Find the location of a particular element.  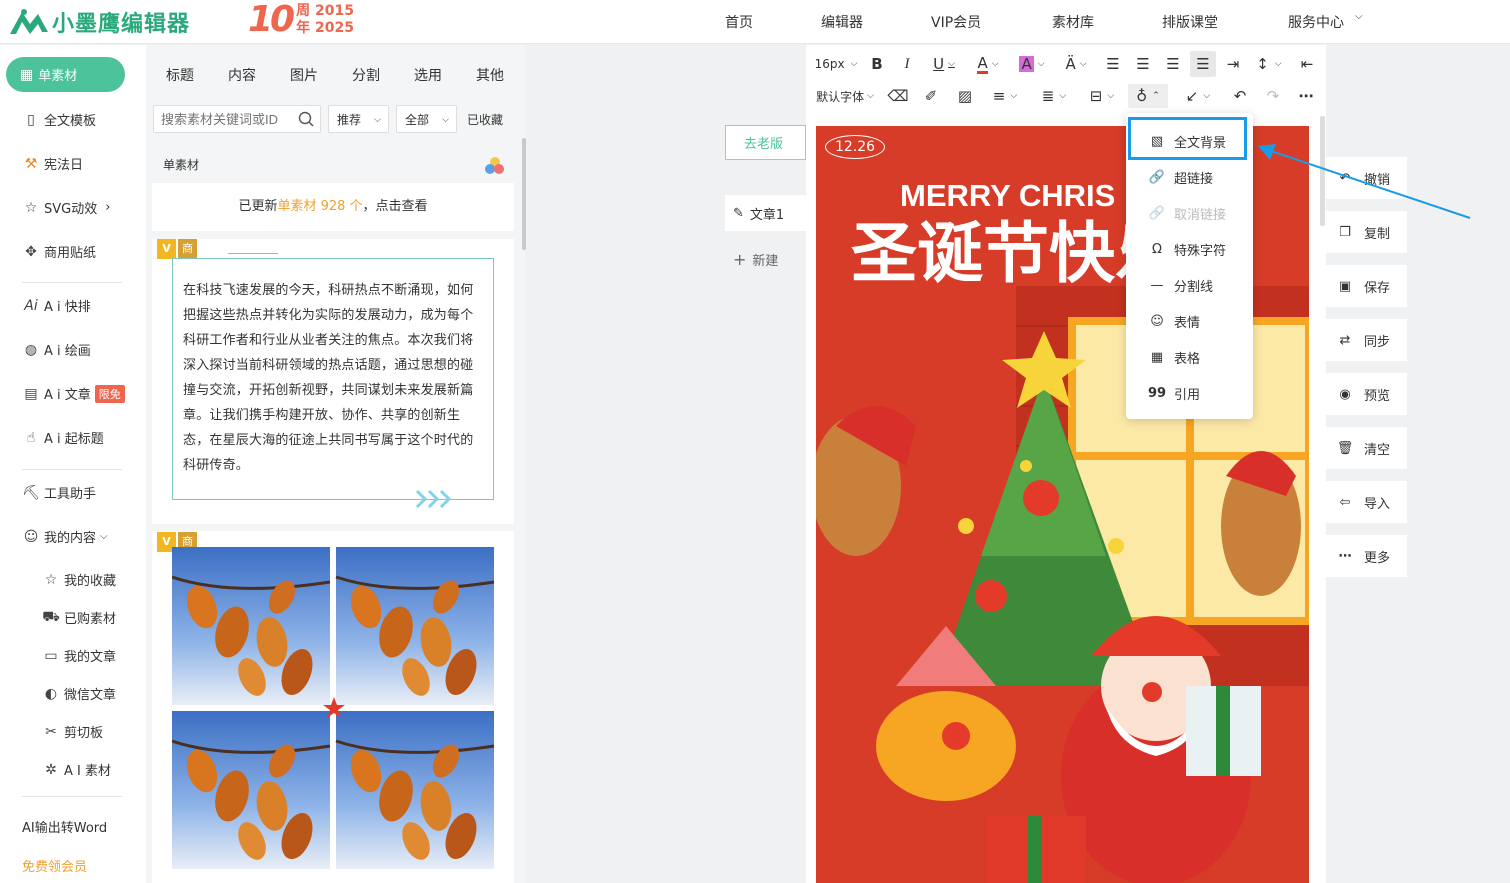

nav-materials: 素材库 is located at coordinates (1073, 22).